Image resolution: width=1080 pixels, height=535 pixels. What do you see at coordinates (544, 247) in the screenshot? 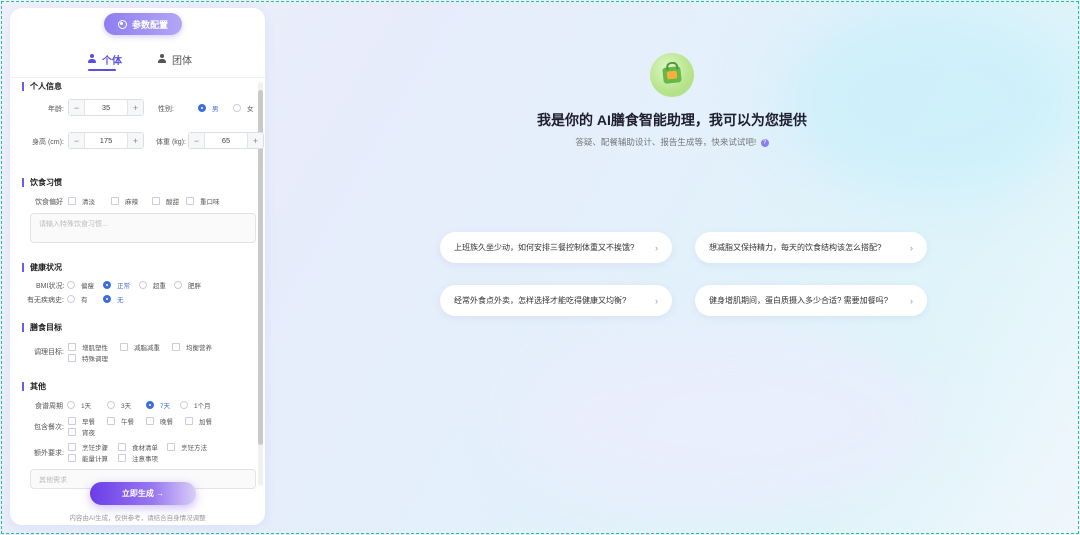
I see `suggestion-text: 上班族久坐少动，如何安排三餐控制体重又不挨饿?` at bounding box center [544, 247].